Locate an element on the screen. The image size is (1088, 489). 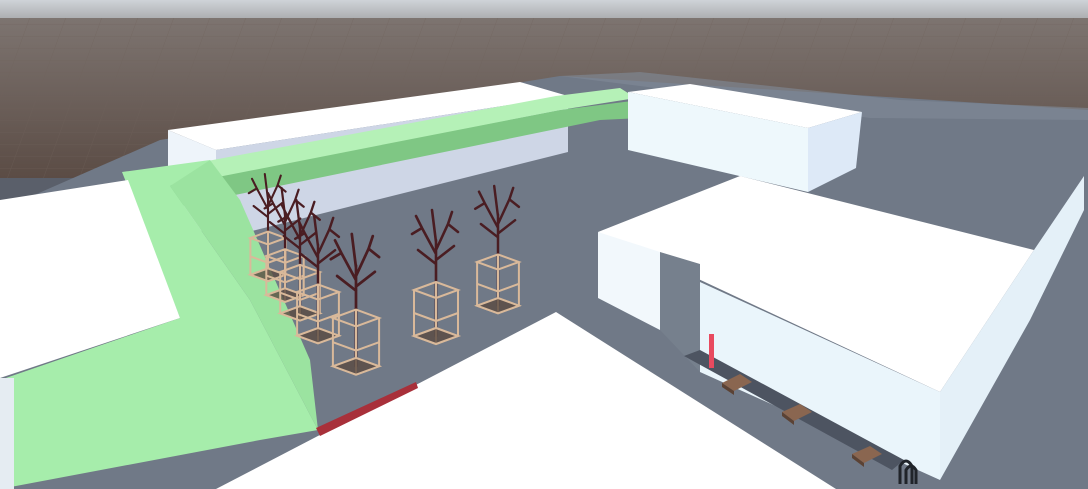
building-left-edge is located at coordinates (7, 433).